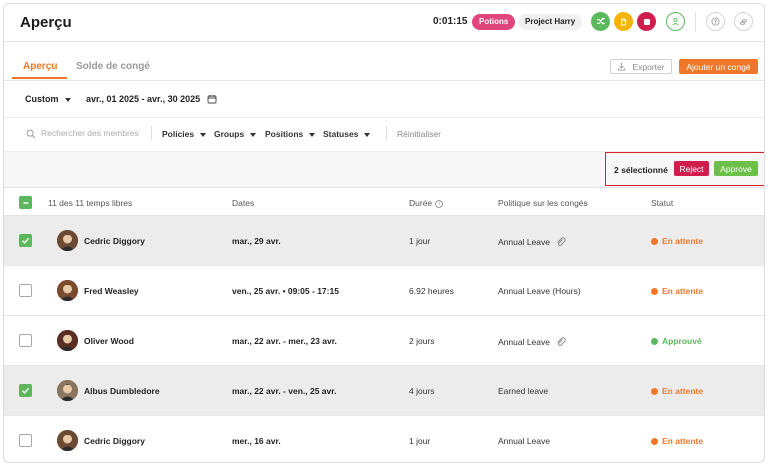 The image size is (768, 466). What do you see at coordinates (25, 202) in the screenshot?
I see `select-all-checkbox` at bounding box center [25, 202].